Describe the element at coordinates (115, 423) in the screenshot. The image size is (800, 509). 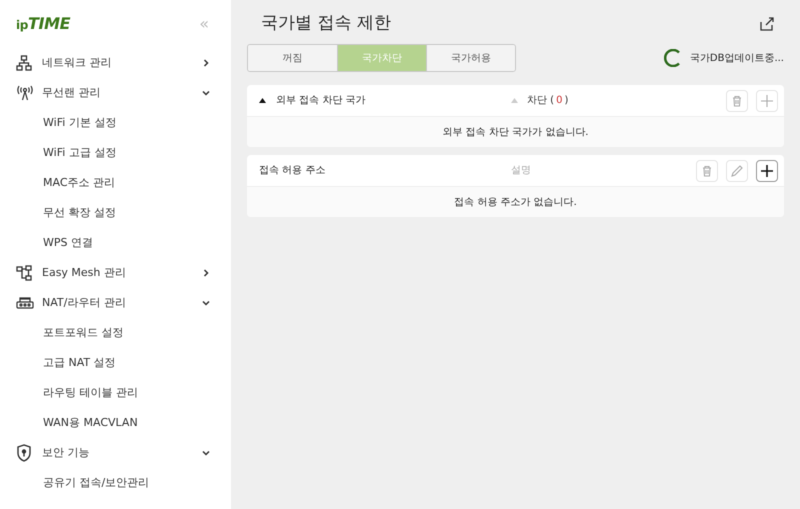
I see `sidebar-subitem: WAN용 MACVLAN` at that location.